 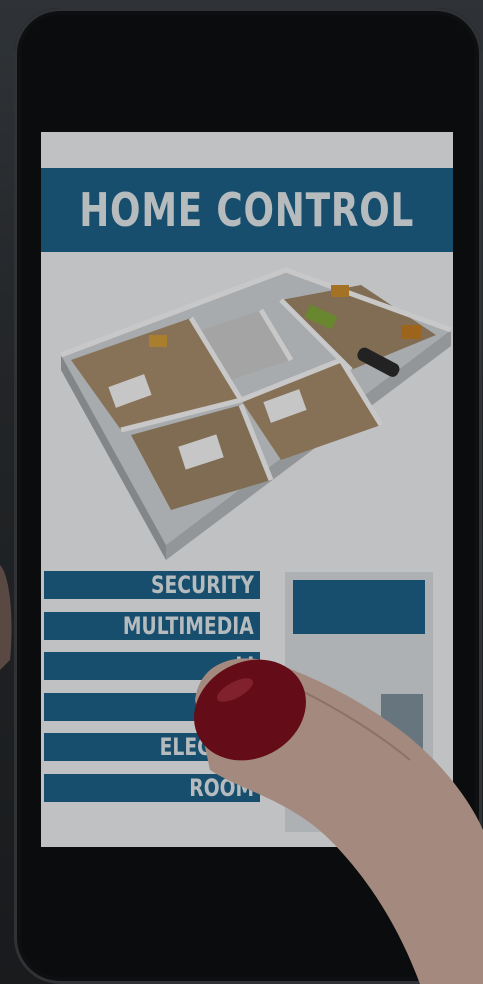 What do you see at coordinates (359, 702) in the screenshot?
I see `status-panel` at bounding box center [359, 702].